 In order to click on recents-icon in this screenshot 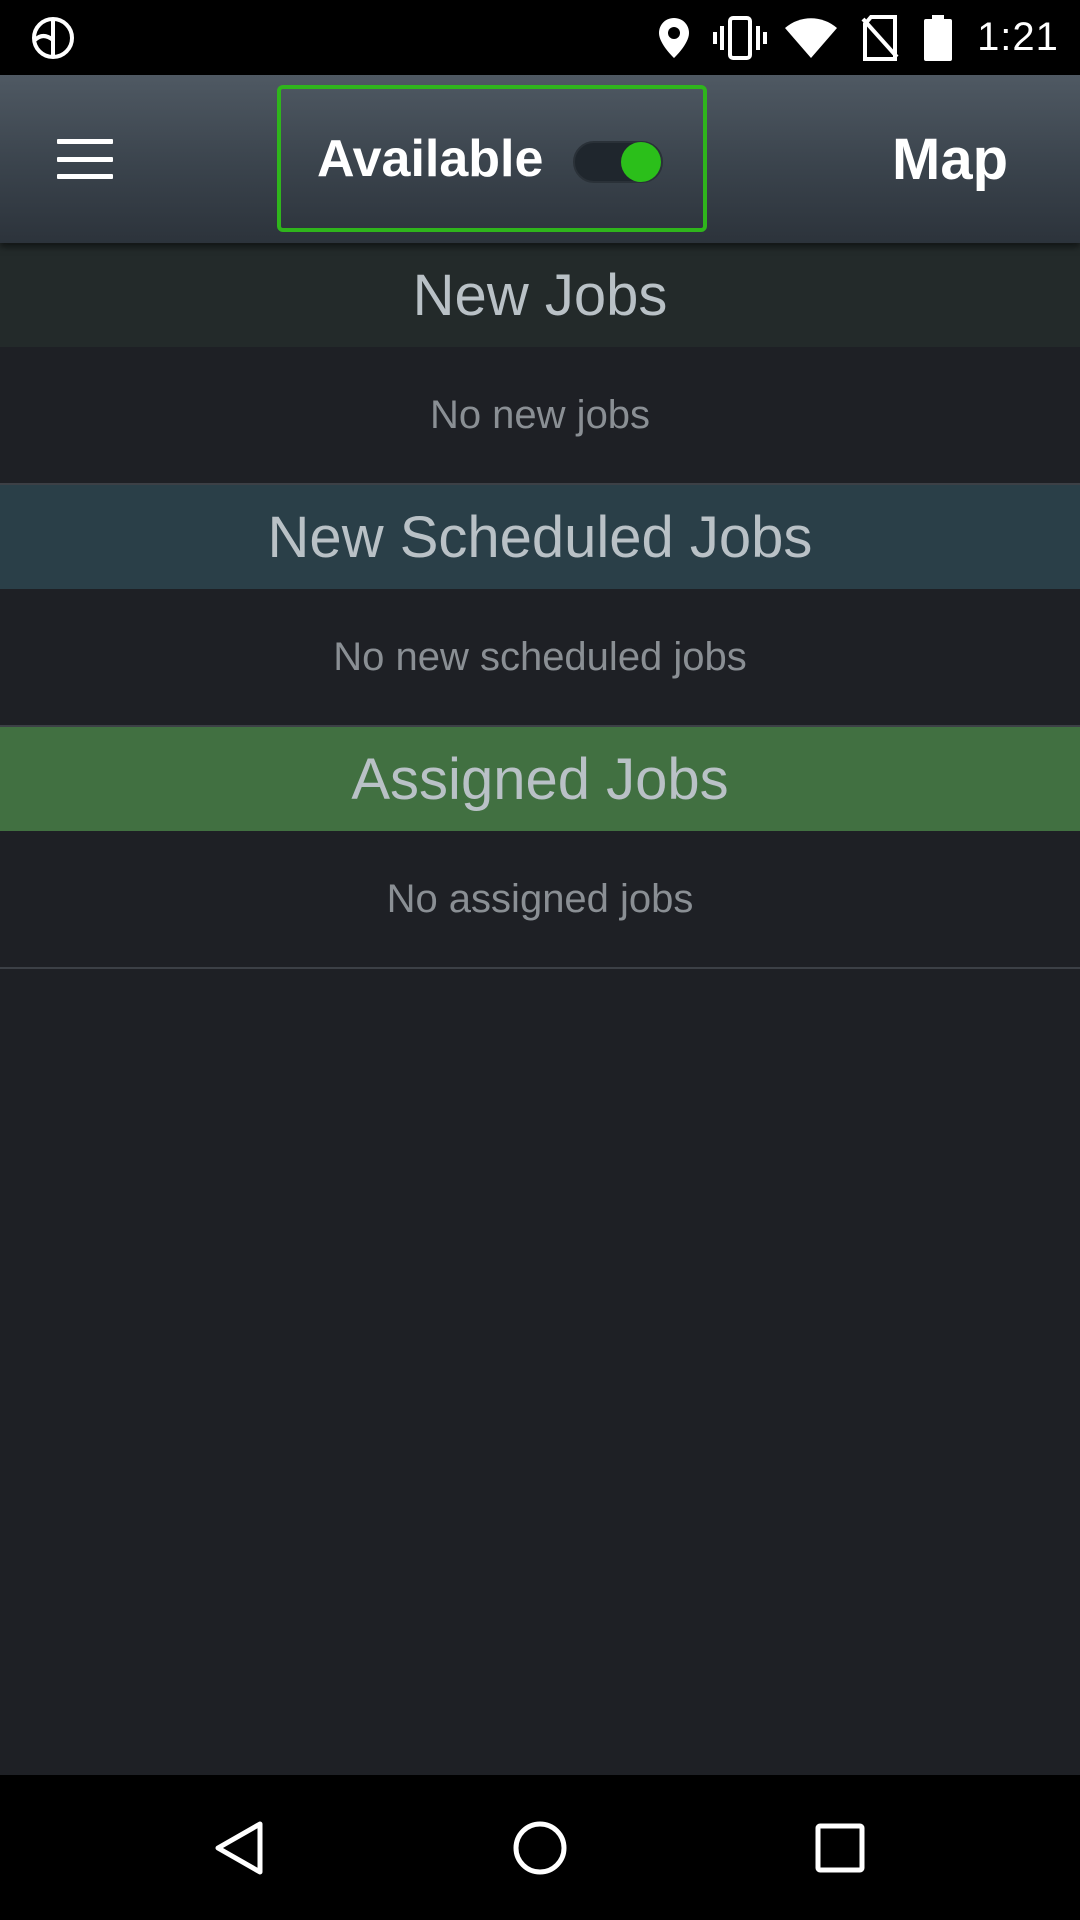, I will do `click(840, 1847)`.